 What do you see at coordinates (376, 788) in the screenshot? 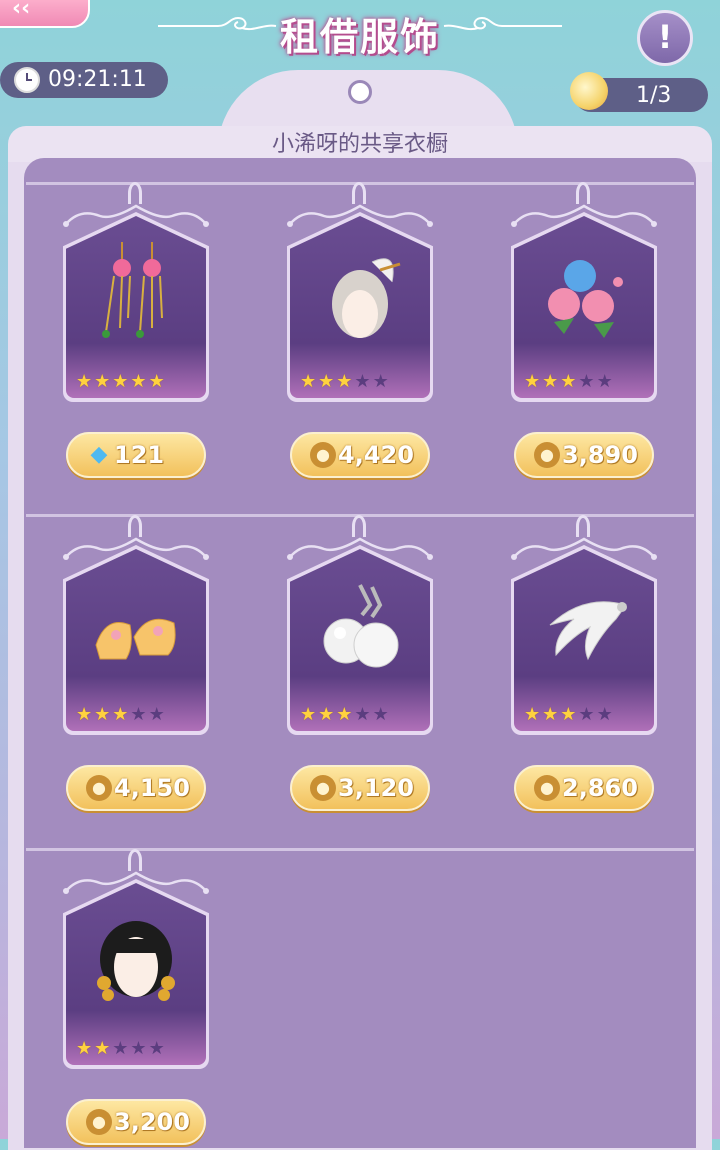
I see `price-value: 3,120` at bounding box center [376, 788].